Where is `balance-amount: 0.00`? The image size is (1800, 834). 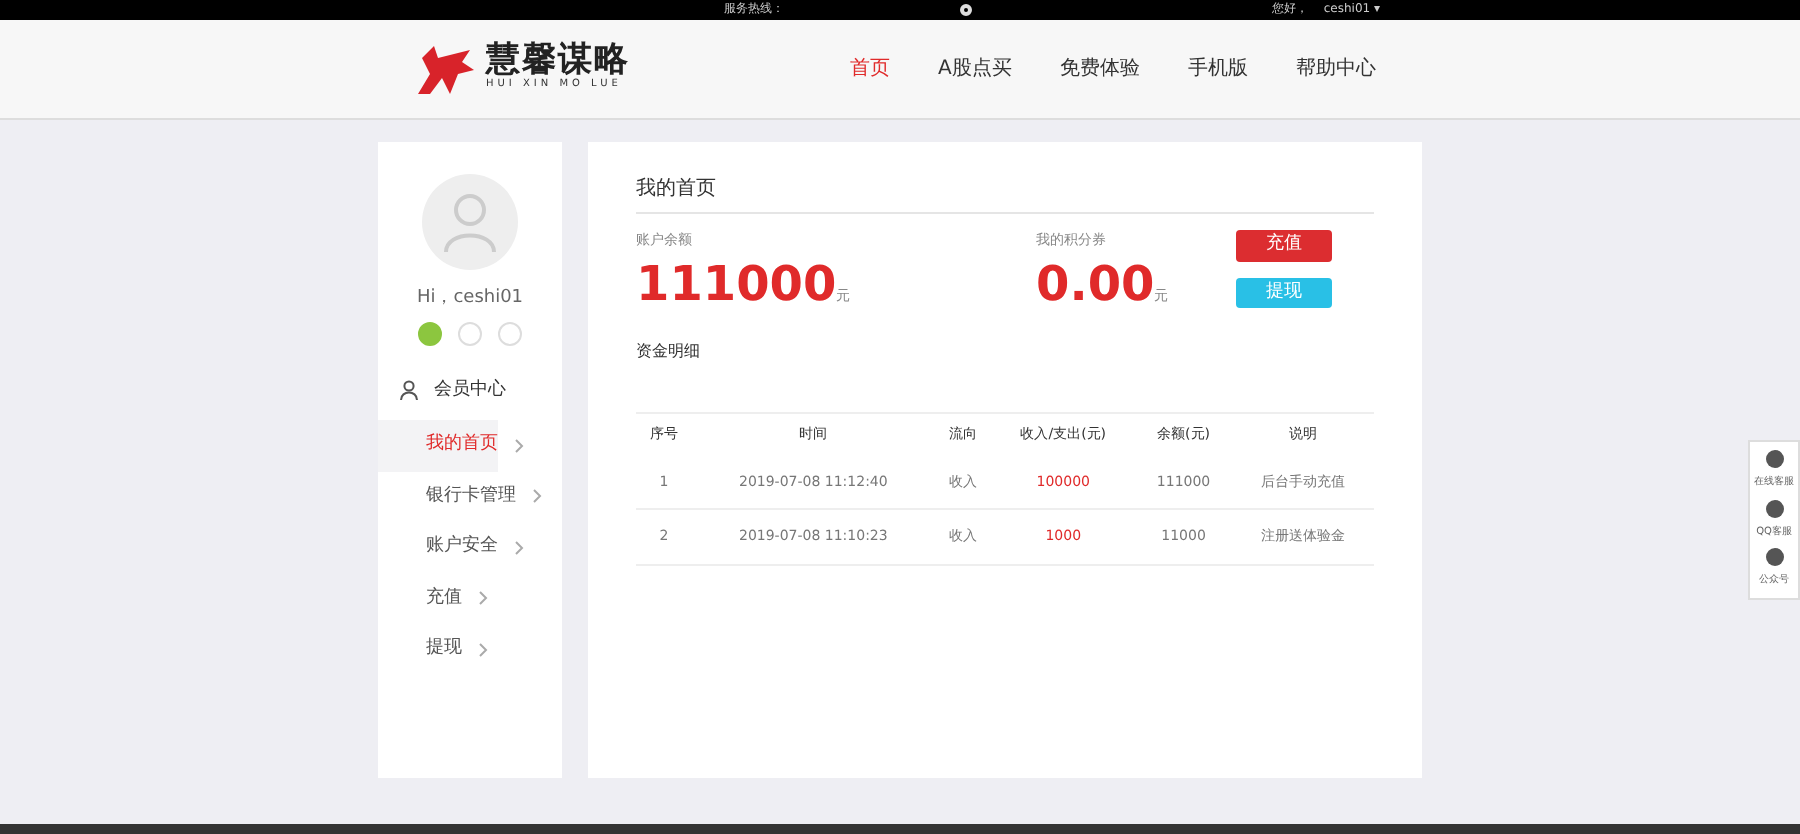 balance-amount: 0.00 is located at coordinates (1095, 283).